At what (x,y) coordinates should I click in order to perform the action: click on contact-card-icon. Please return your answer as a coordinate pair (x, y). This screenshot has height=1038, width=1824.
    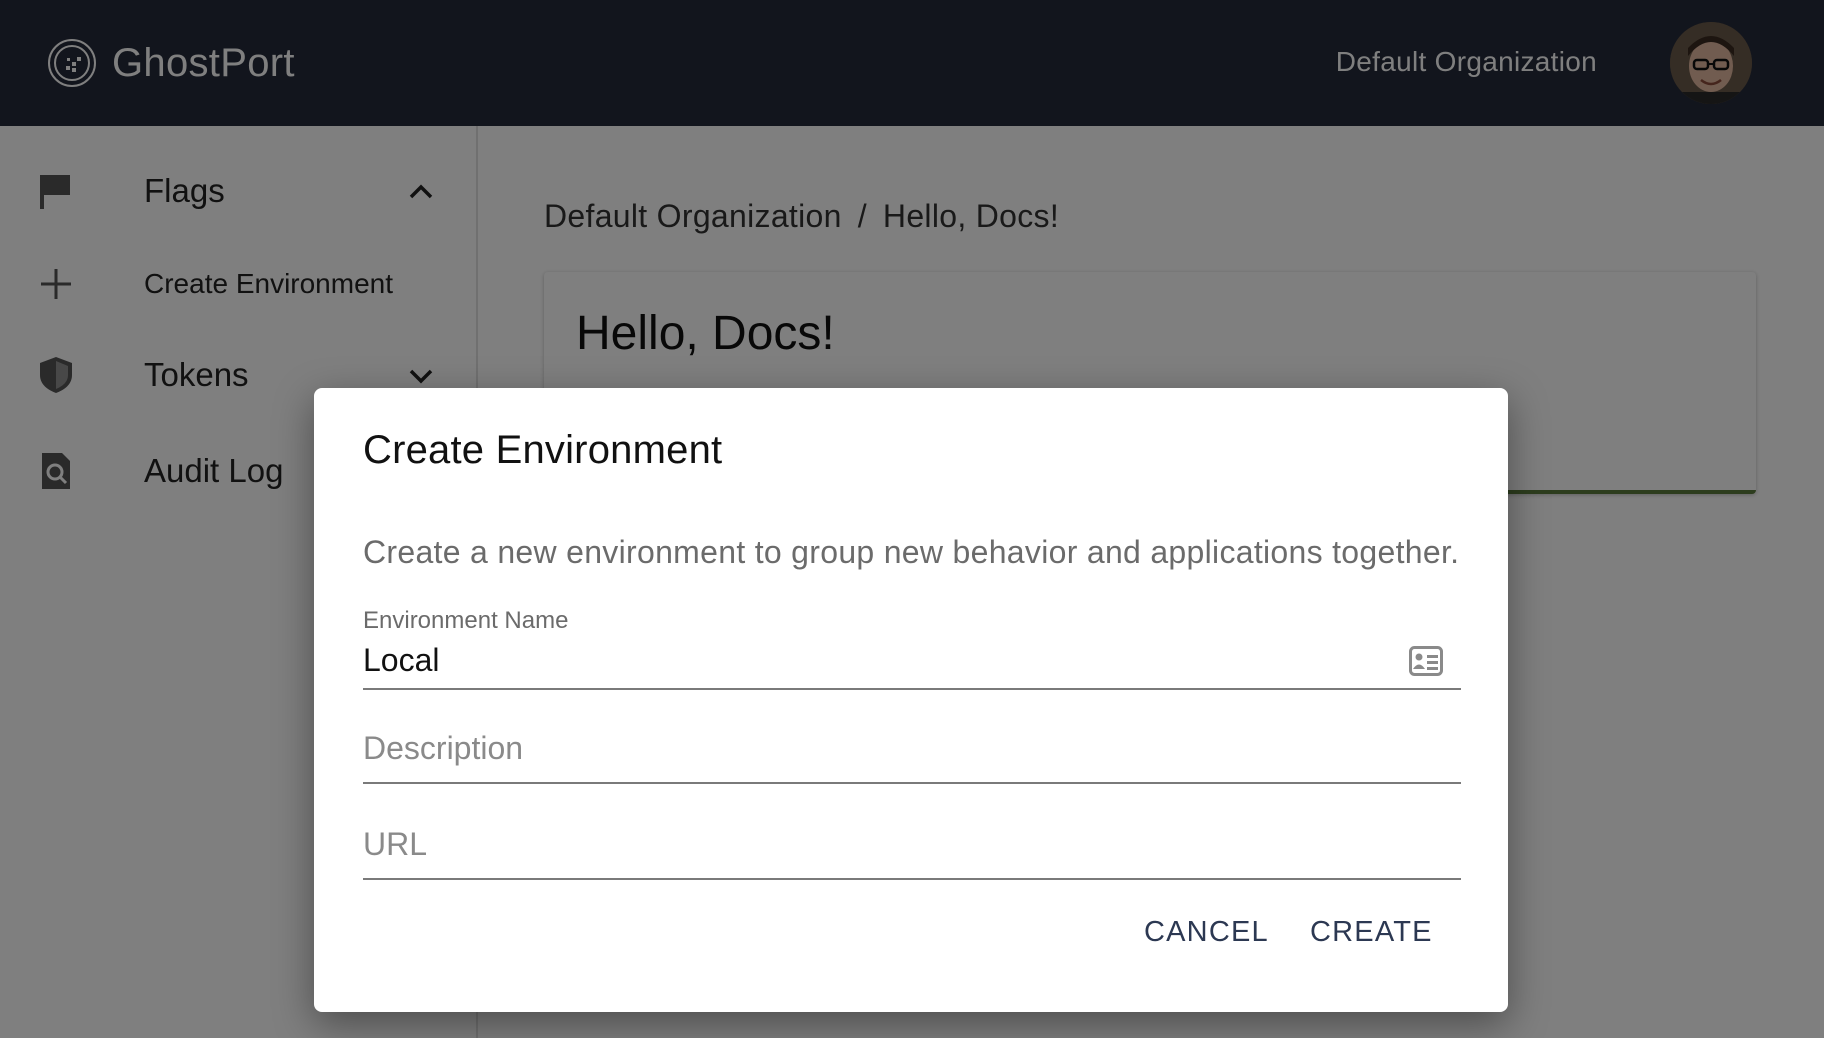
    Looking at the image, I should click on (1426, 661).